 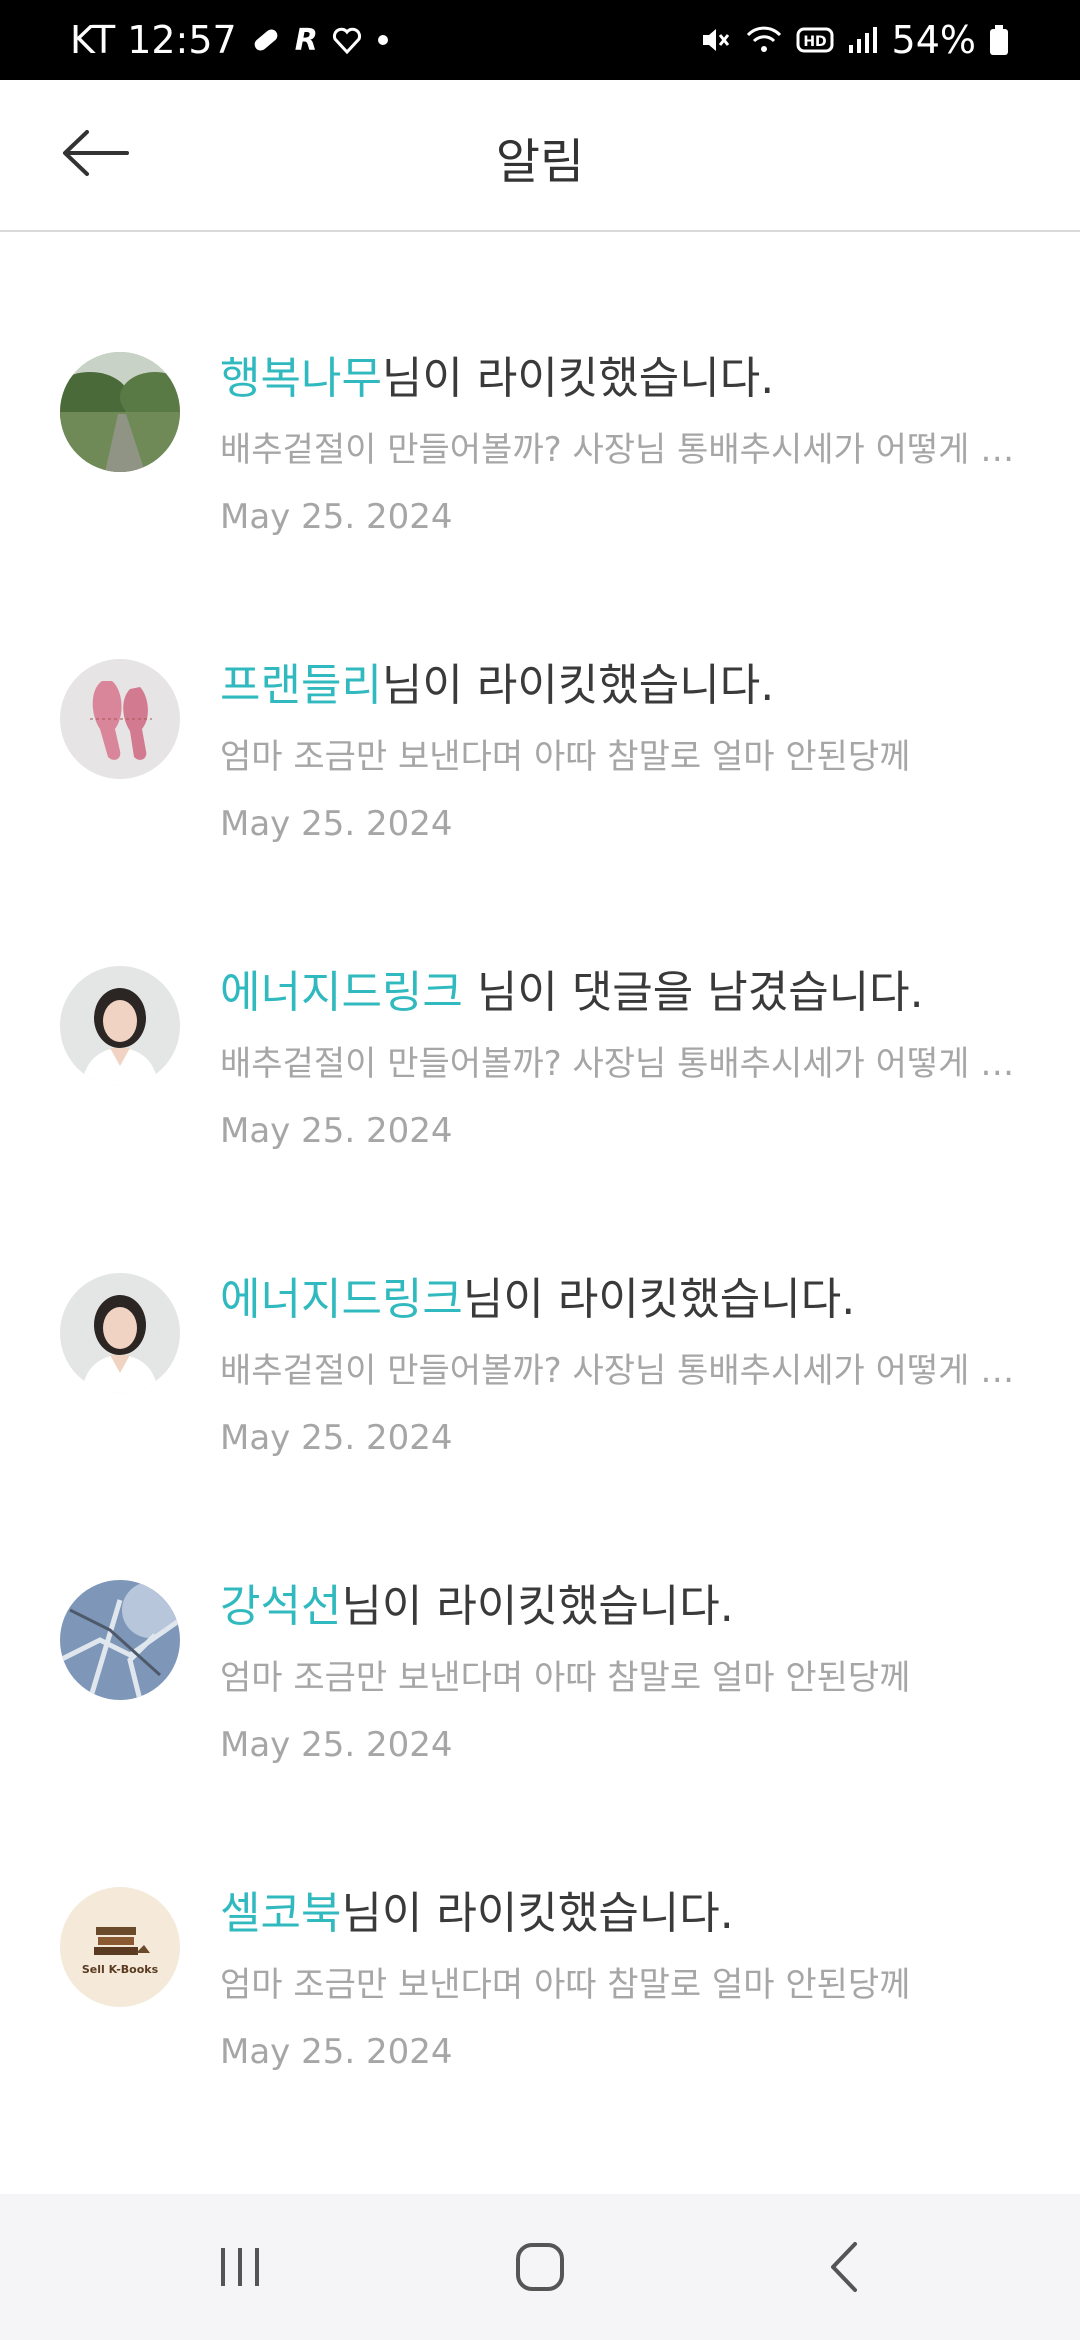 I want to click on page-title: 알림, so click(x=540, y=162).